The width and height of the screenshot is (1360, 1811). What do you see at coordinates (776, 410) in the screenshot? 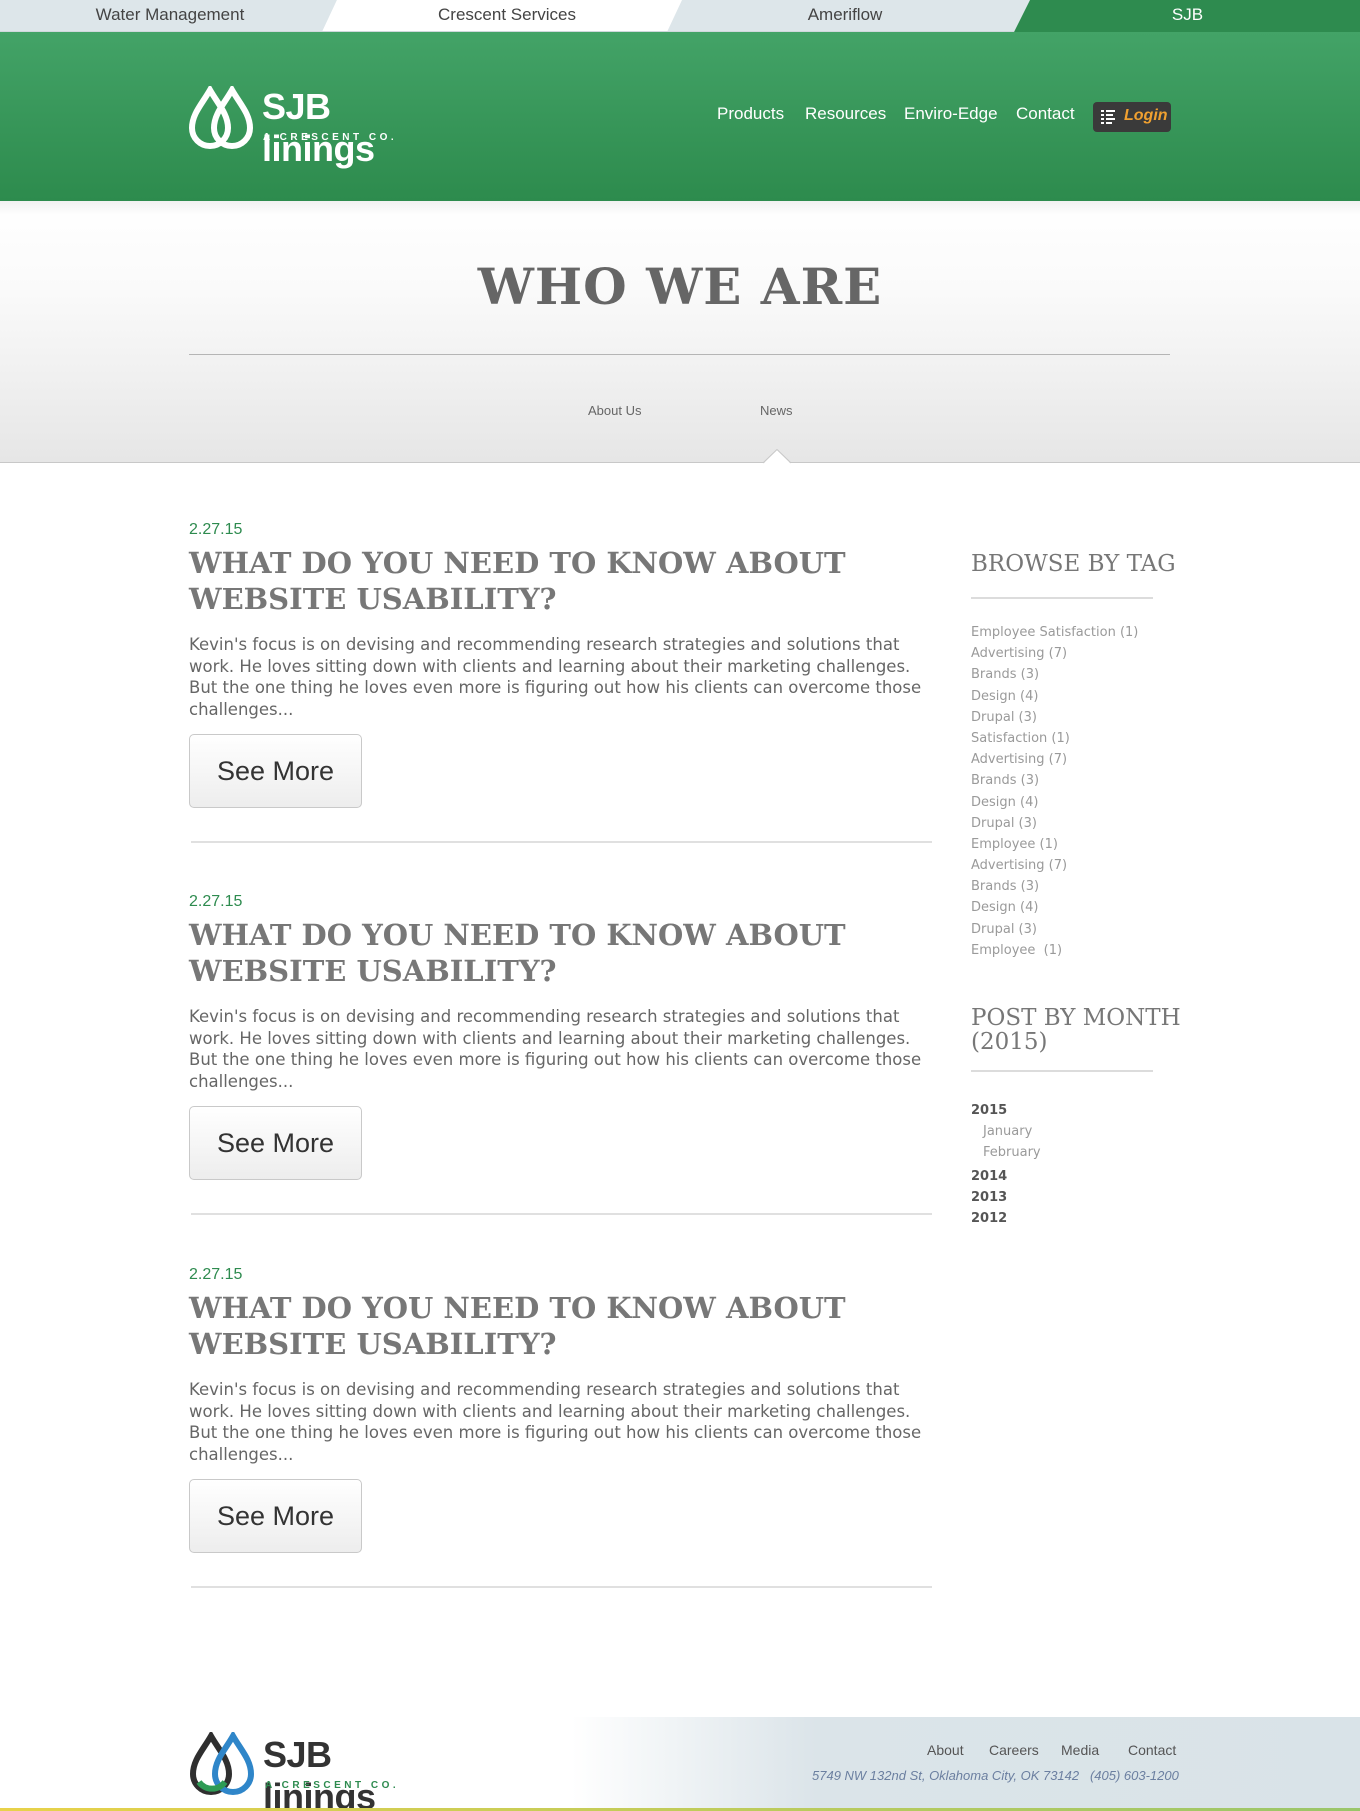
I see `subnav-news: News` at bounding box center [776, 410].